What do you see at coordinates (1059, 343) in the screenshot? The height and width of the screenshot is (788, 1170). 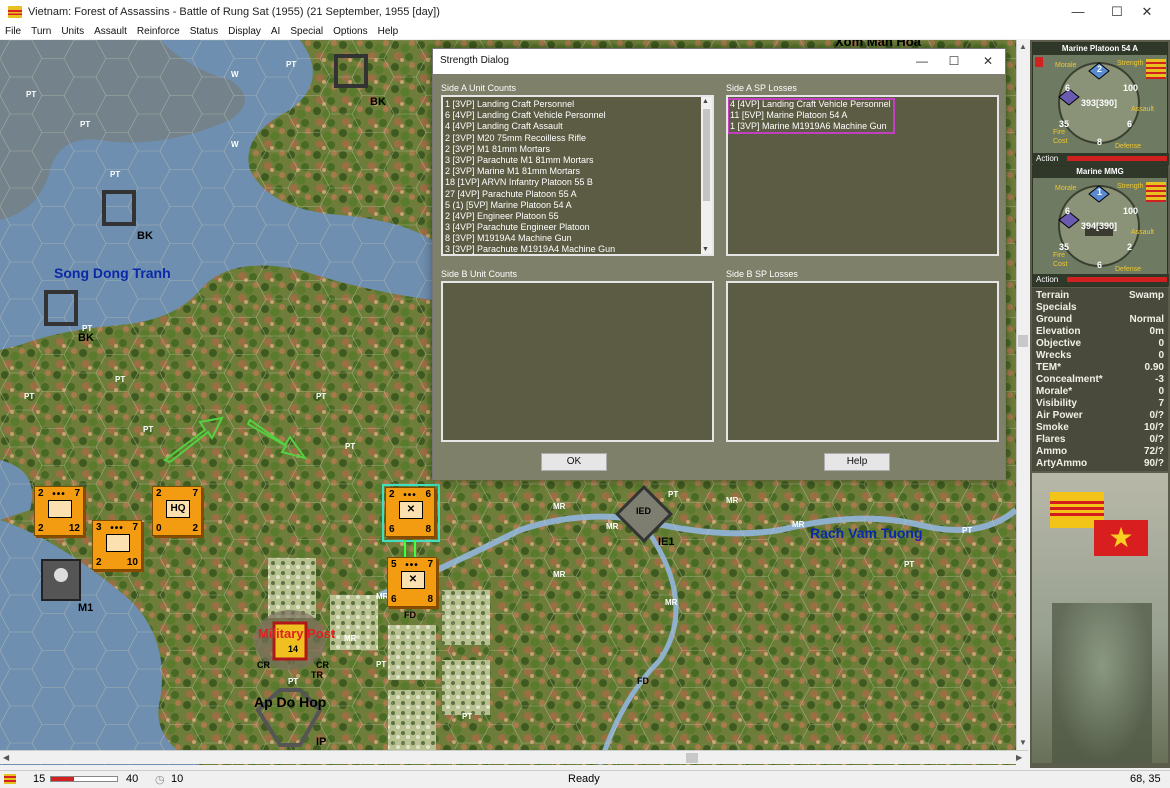 I see `stat-key: Objective` at bounding box center [1059, 343].